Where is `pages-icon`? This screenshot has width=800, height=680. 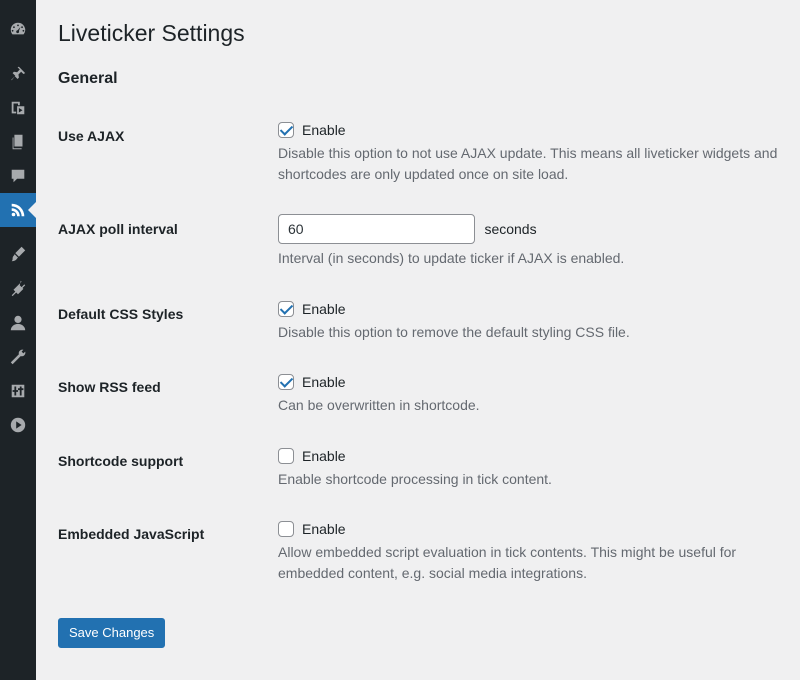 pages-icon is located at coordinates (17, 142).